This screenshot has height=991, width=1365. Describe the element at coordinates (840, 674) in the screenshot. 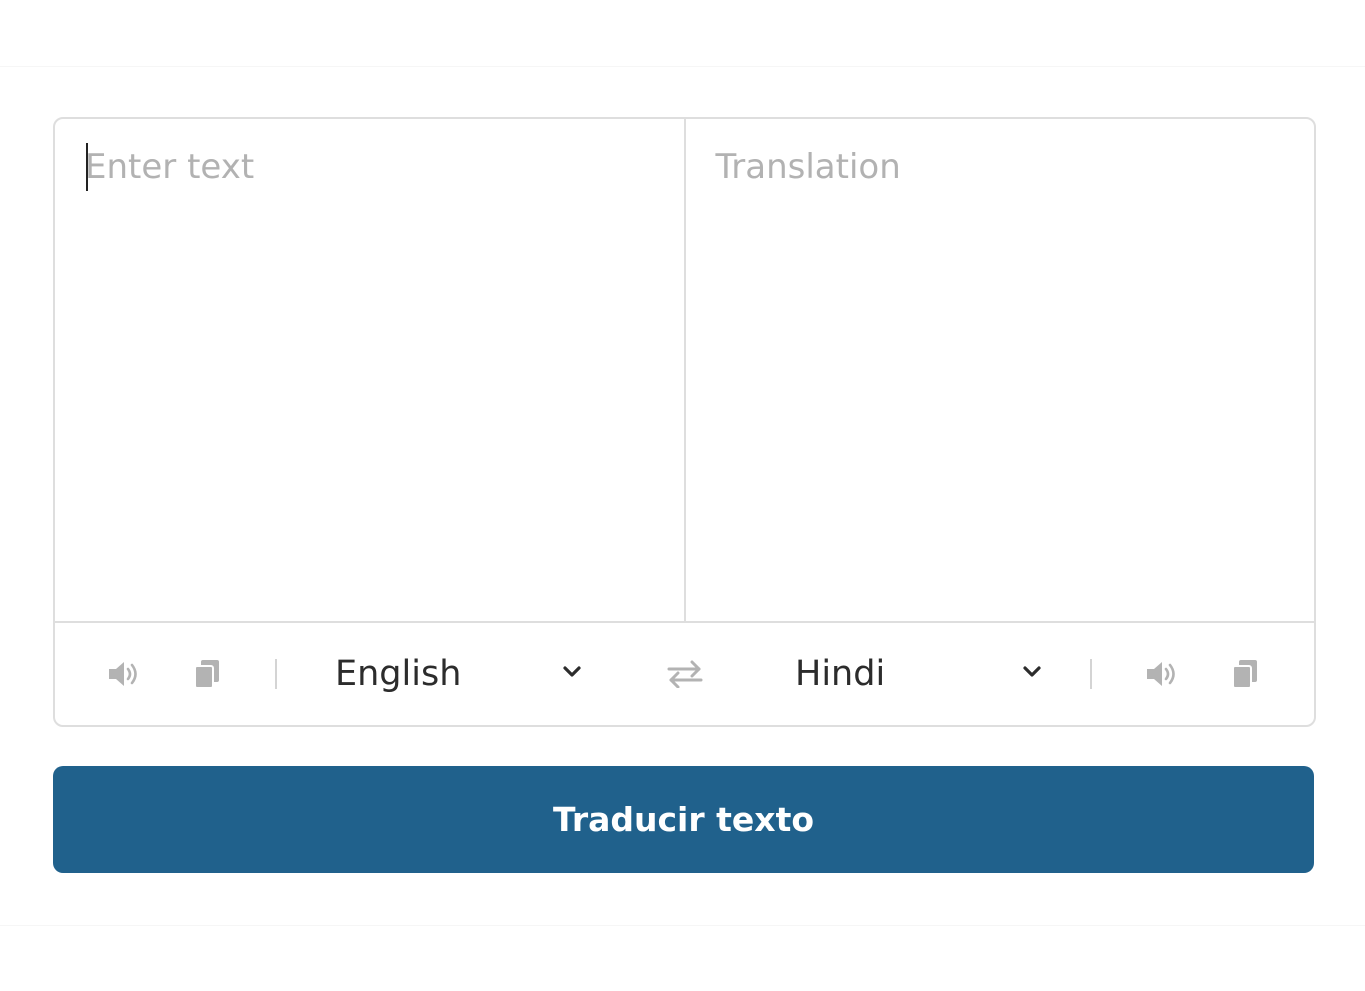

I see `target-language-label: Hindi` at that location.